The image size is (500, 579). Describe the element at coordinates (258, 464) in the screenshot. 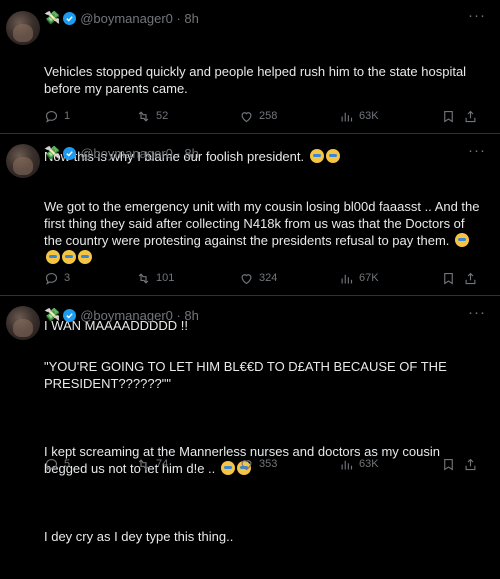

I see `like-button: 353` at that location.